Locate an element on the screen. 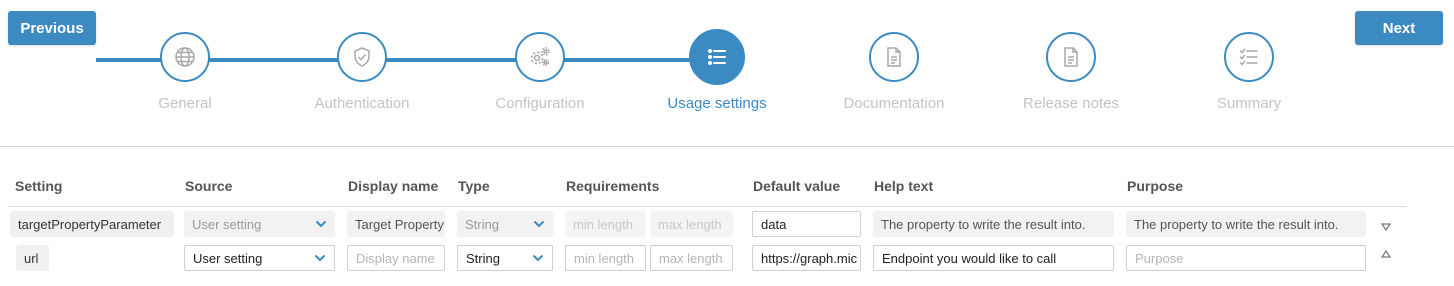 Image resolution: width=1454 pixels, height=286 pixels. default-value-input: data is located at coordinates (806, 224).